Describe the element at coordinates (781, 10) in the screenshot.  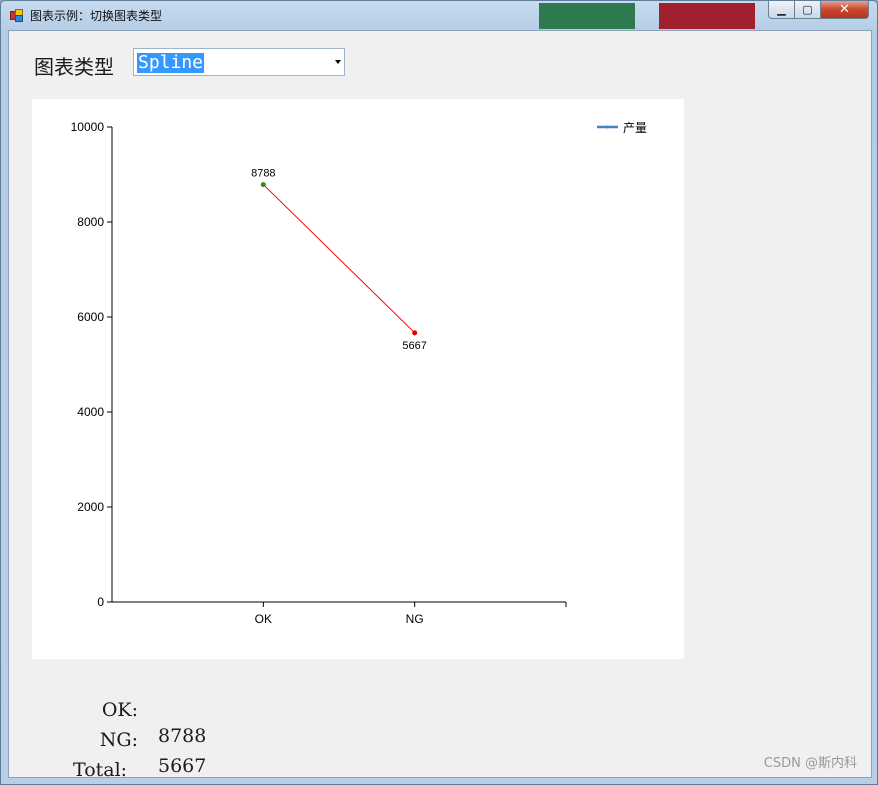
I see `minimize-button: ▁` at that location.